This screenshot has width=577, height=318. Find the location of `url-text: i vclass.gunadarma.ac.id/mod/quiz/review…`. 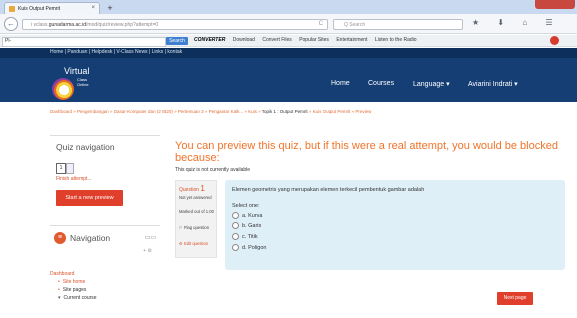

url-text: i vclass.gunadarma.ac.id/mod/quiz/review… is located at coordinates (95, 25).